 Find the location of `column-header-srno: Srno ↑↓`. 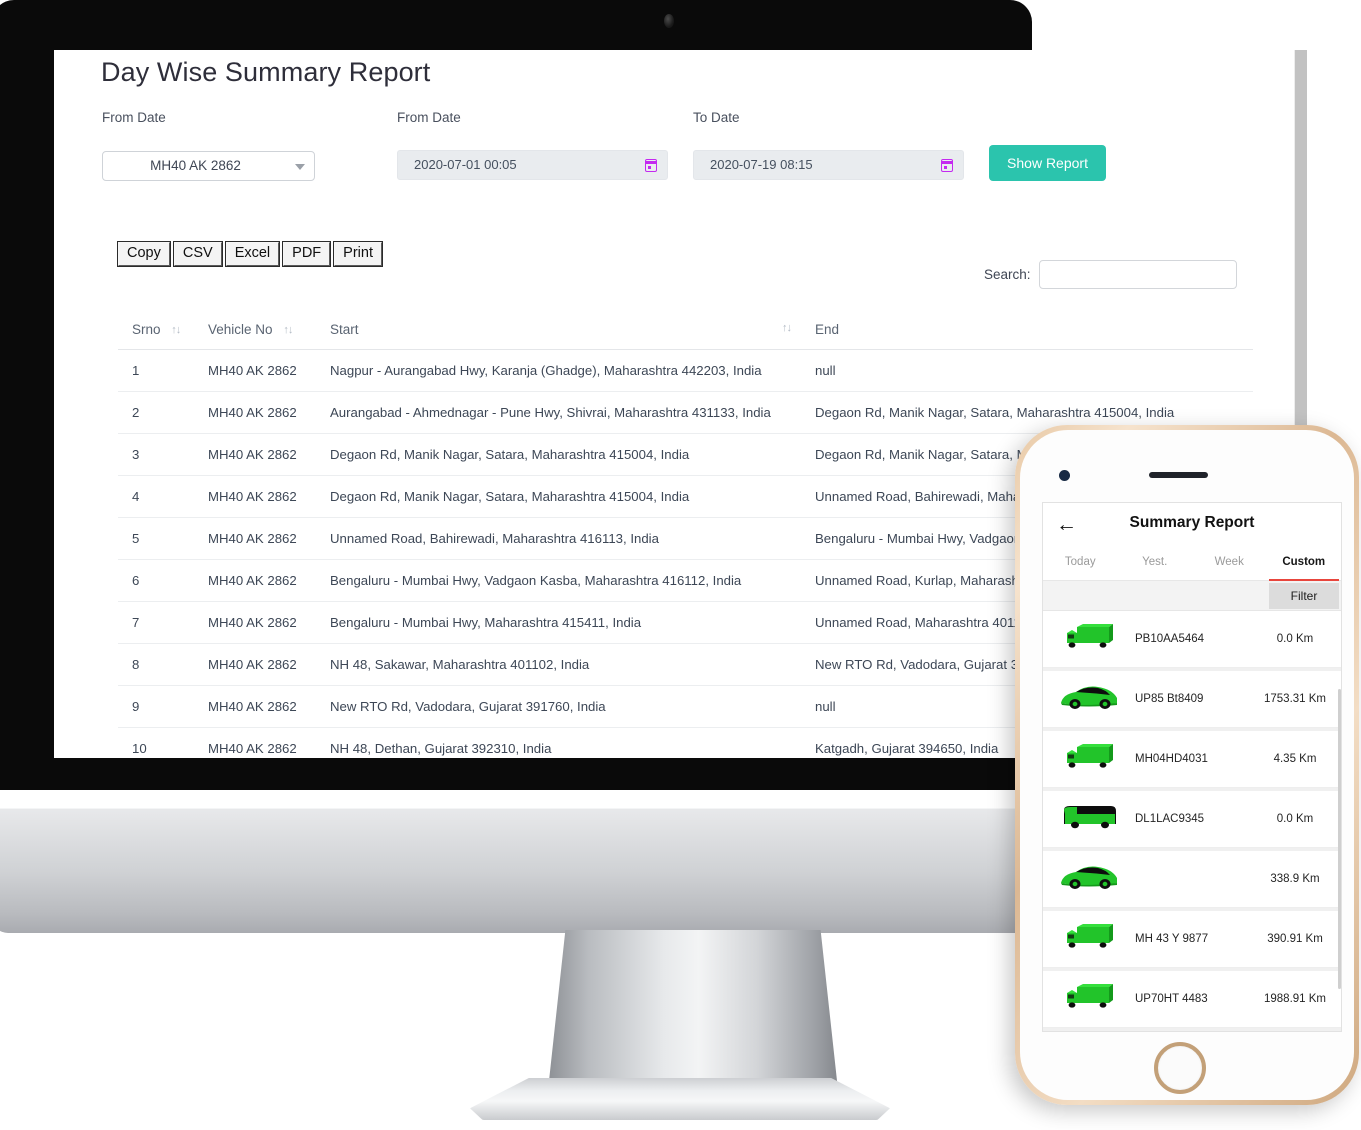

column-header-srno: Srno ↑↓ is located at coordinates (156, 331).